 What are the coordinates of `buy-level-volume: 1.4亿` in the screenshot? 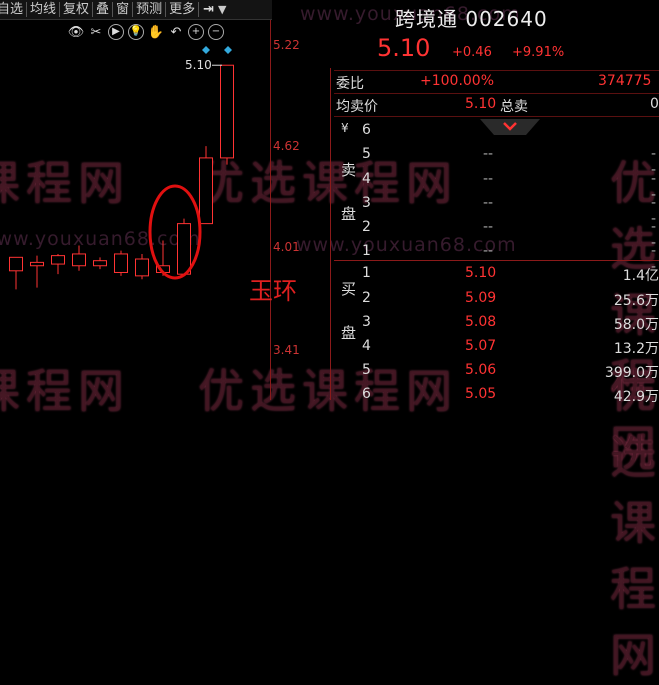 It's located at (640, 276).